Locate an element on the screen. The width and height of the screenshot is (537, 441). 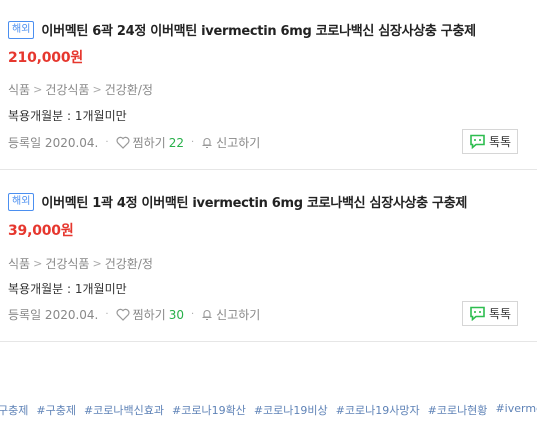
meta-row: 등록일 2020.04. · 찜하기 22 · 신고하기 is located at coordinates (134, 142).